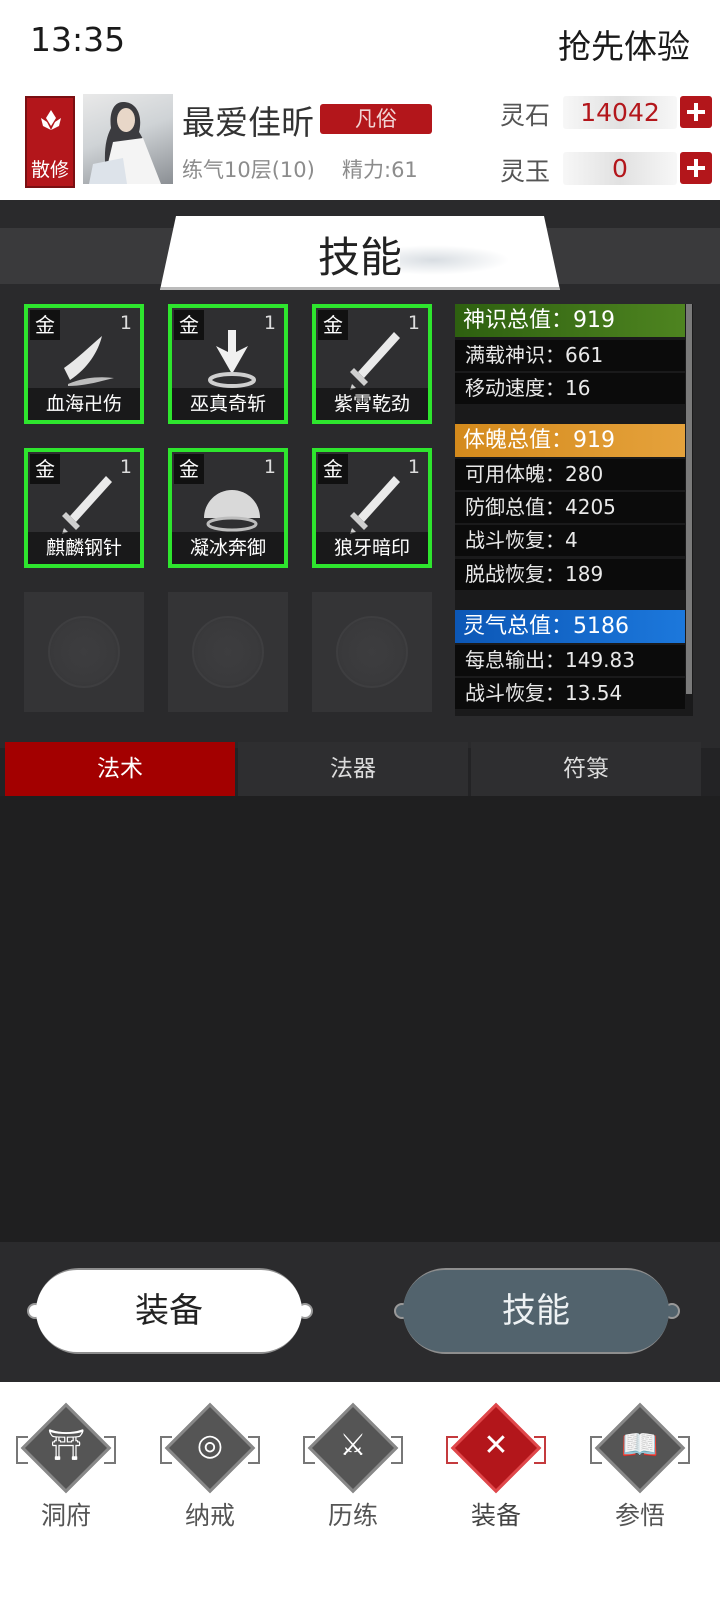 Image resolution: width=720 pixels, height=1600 pixels. Describe the element at coordinates (66, 1479) in the screenshot. I see `nav-item-cave: ⛩ 洞府` at that location.